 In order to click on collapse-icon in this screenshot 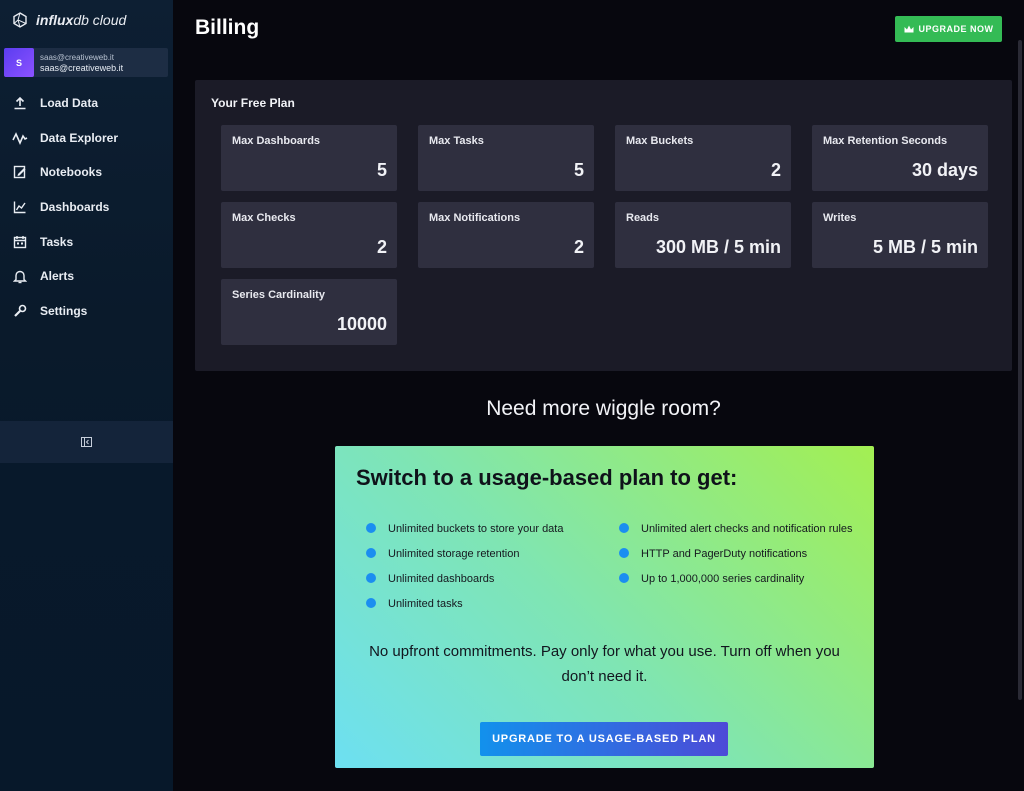, I will do `click(86, 442)`.